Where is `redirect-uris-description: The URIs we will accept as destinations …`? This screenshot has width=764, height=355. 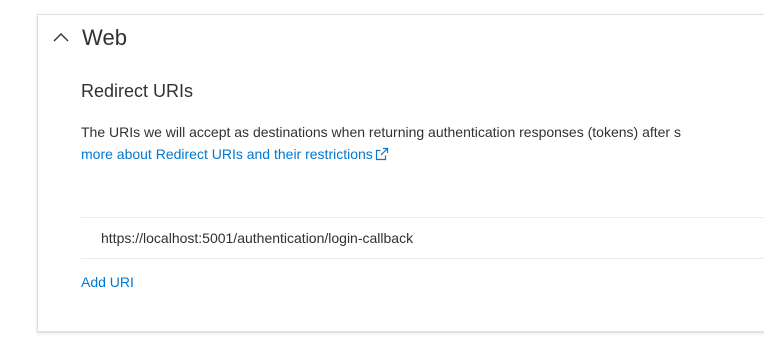 redirect-uris-description: The URIs we will accept as destinations … is located at coordinates (422, 143).